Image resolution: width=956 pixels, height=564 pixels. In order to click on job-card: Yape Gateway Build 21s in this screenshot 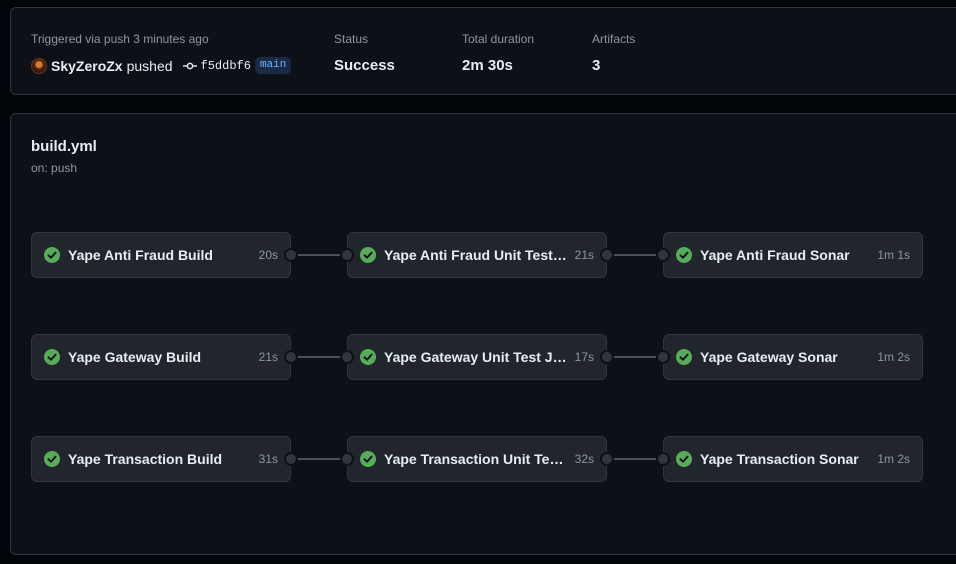, I will do `click(161, 357)`.